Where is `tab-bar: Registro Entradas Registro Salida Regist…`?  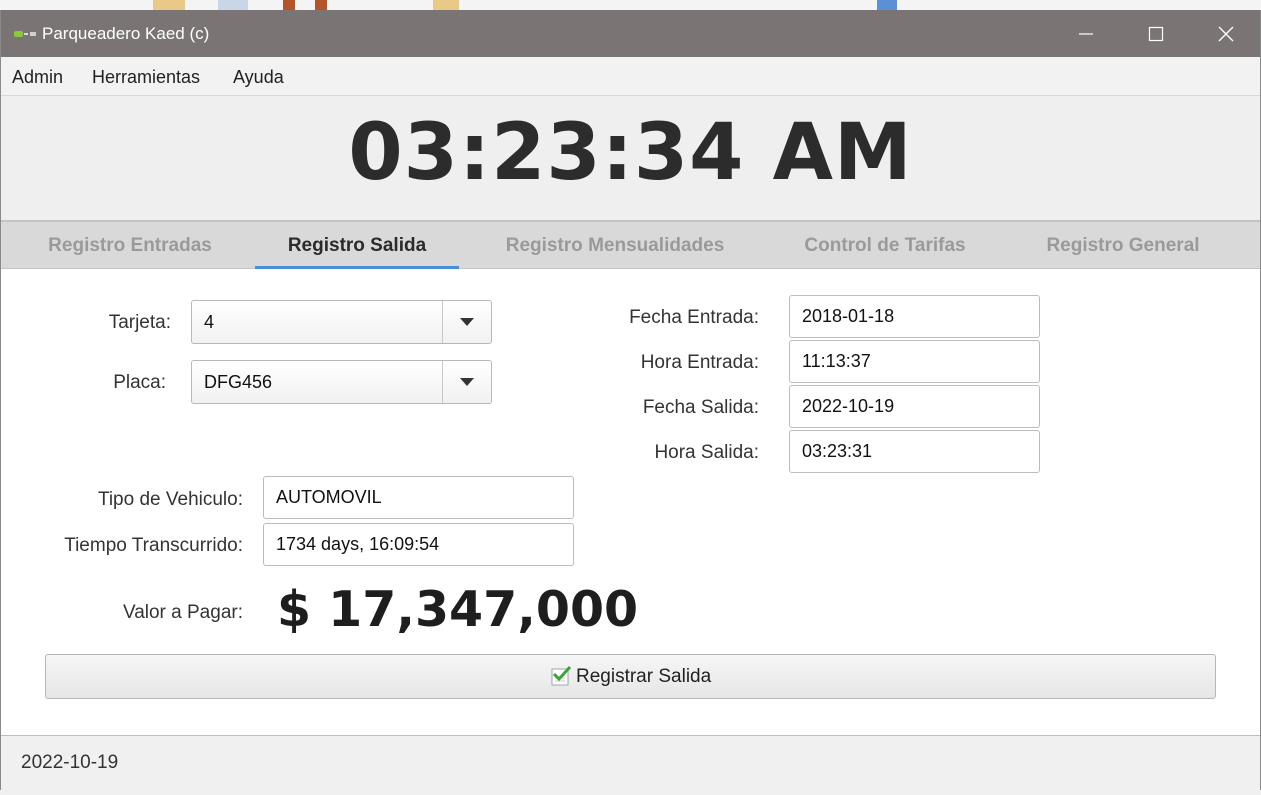
tab-bar: Registro Entradas Registro Salida Regist… is located at coordinates (630, 244).